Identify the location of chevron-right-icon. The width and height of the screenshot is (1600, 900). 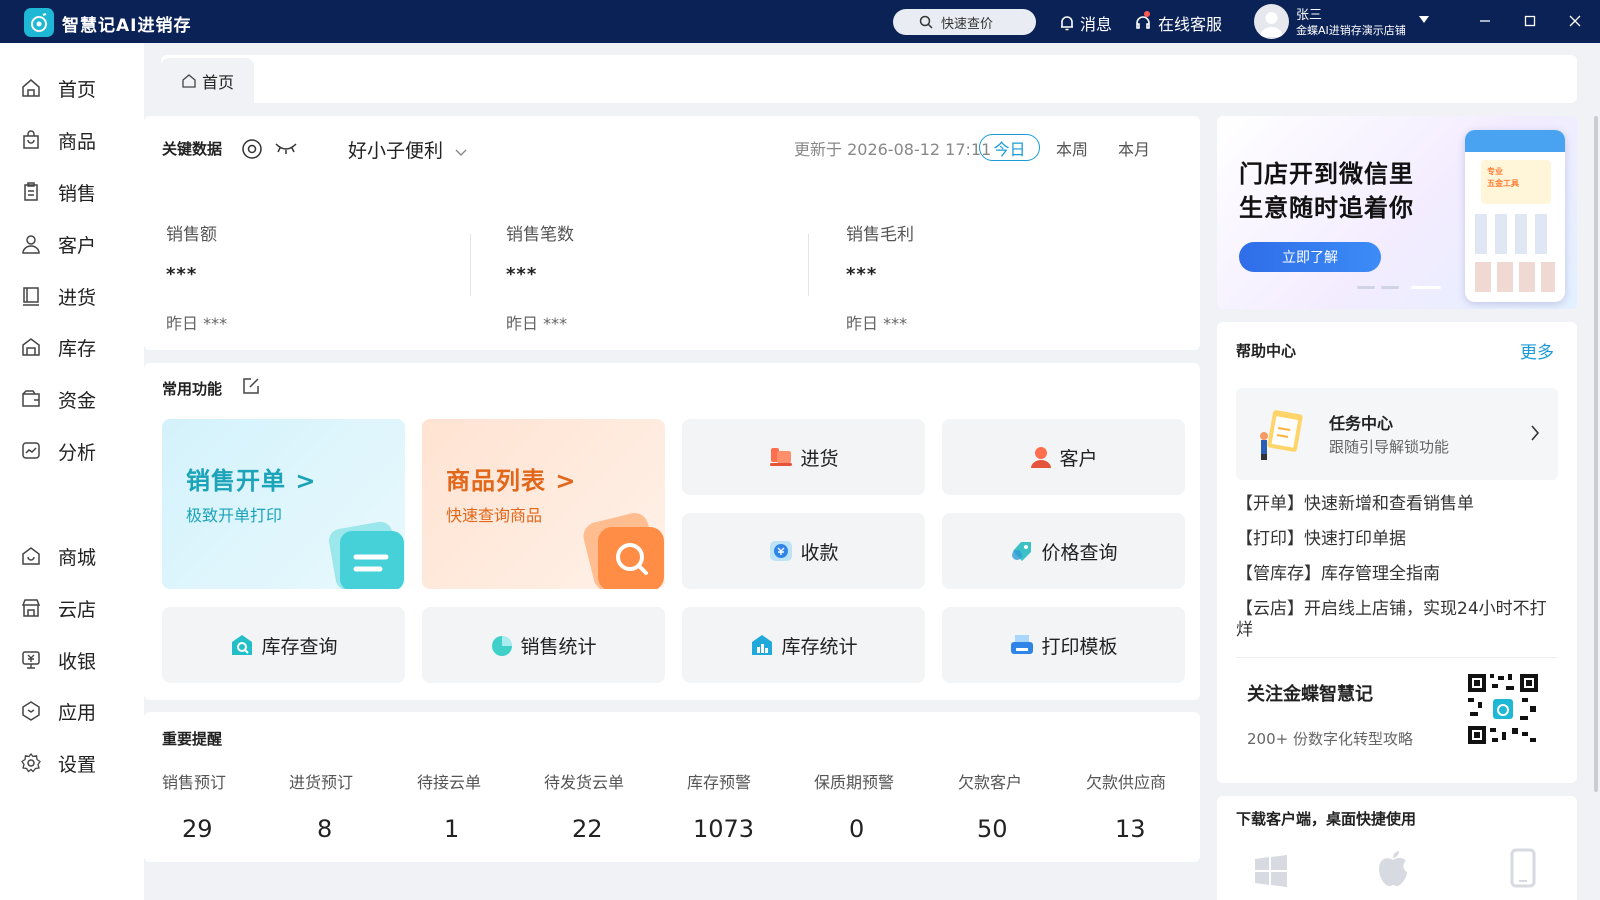
(1535, 433).